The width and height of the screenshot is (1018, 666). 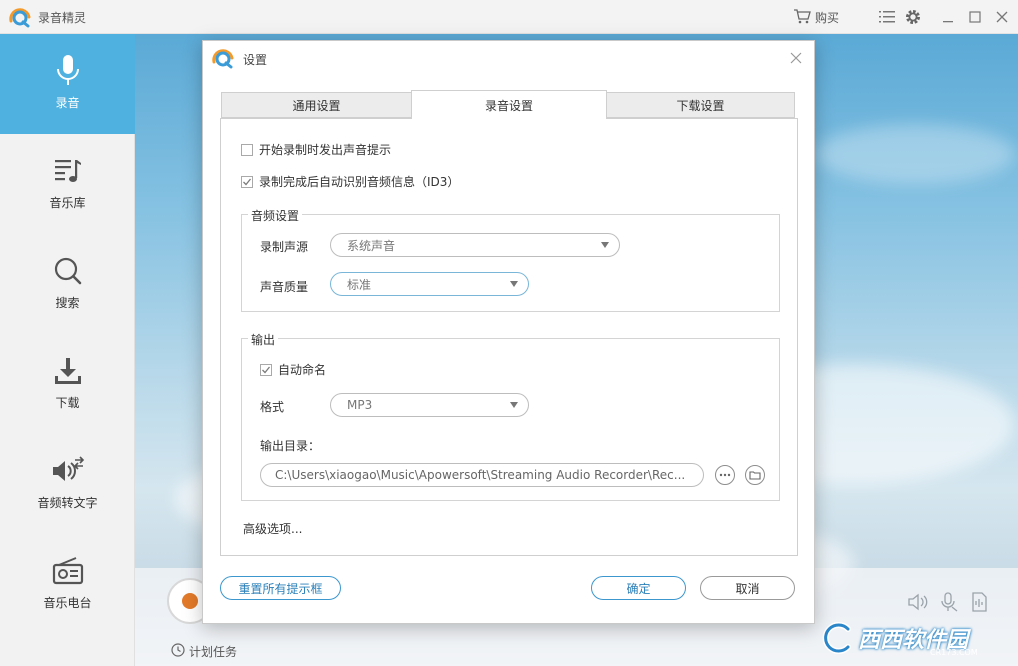 I want to click on buy-button: 购买, so click(x=823, y=17).